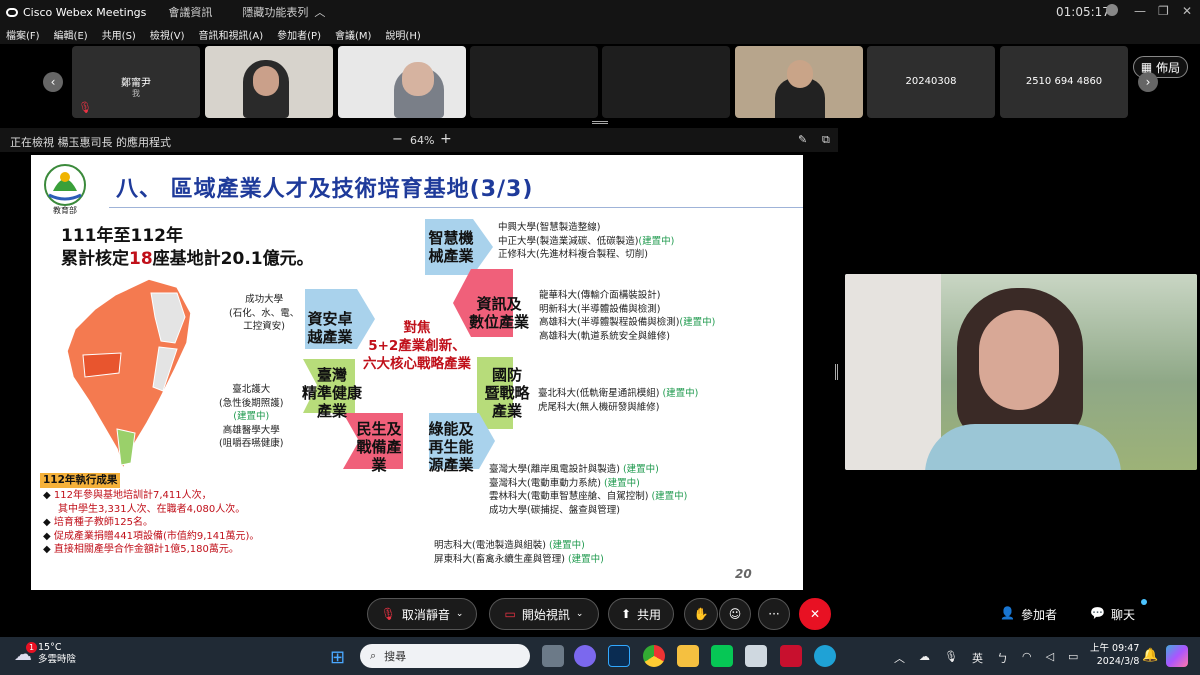 The width and height of the screenshot is (1200, 675). Describe the element at coordinates (275, 12) in the screenshot. I see `hide-menu-bar: 隱藏功能表列` at that location.